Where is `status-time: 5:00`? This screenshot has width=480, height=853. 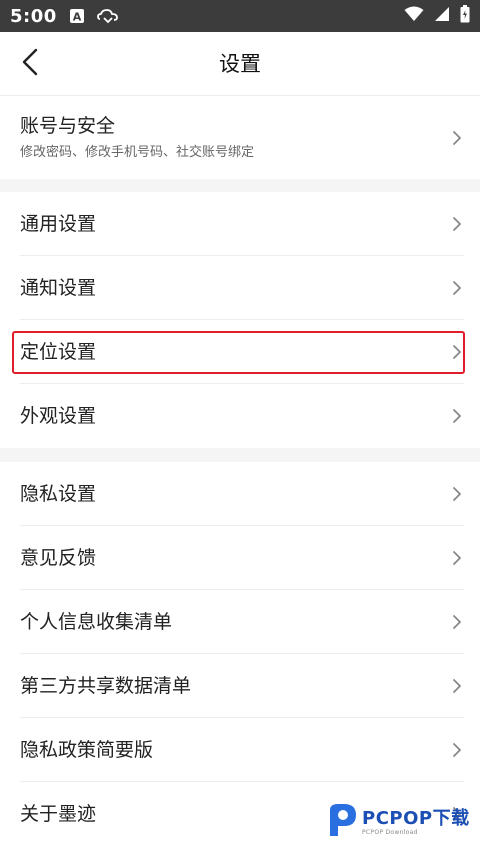
status-time: 5:00 is located at coordinates (33, 16).